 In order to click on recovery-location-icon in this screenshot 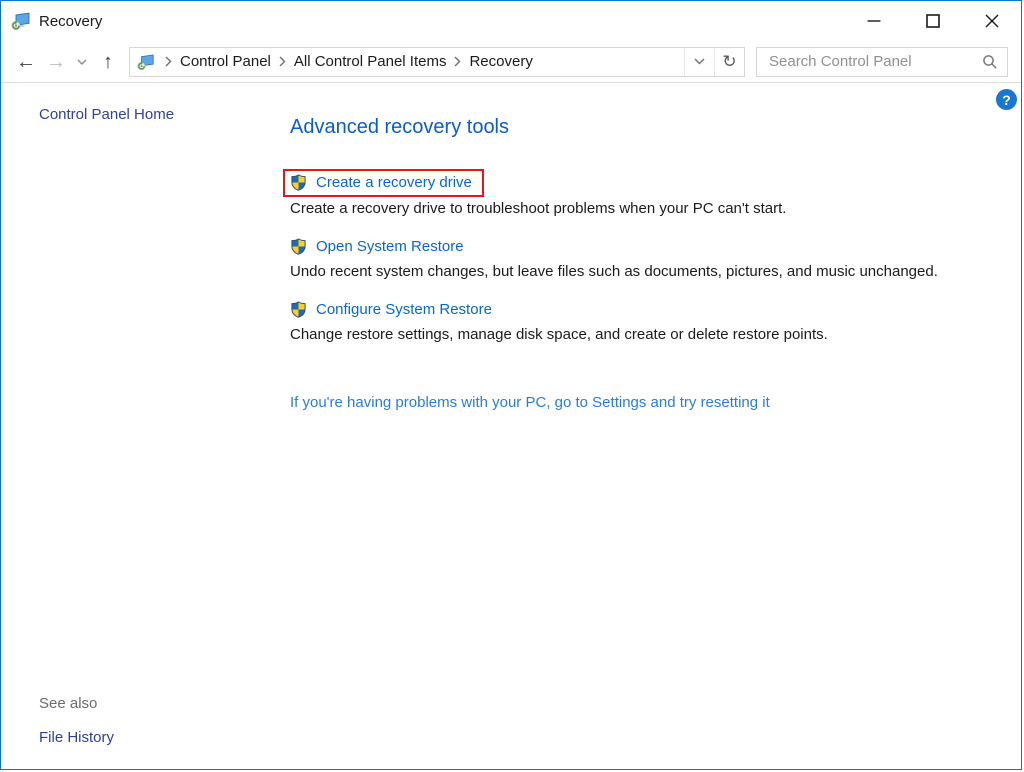, I will do `click(146, 62)`.